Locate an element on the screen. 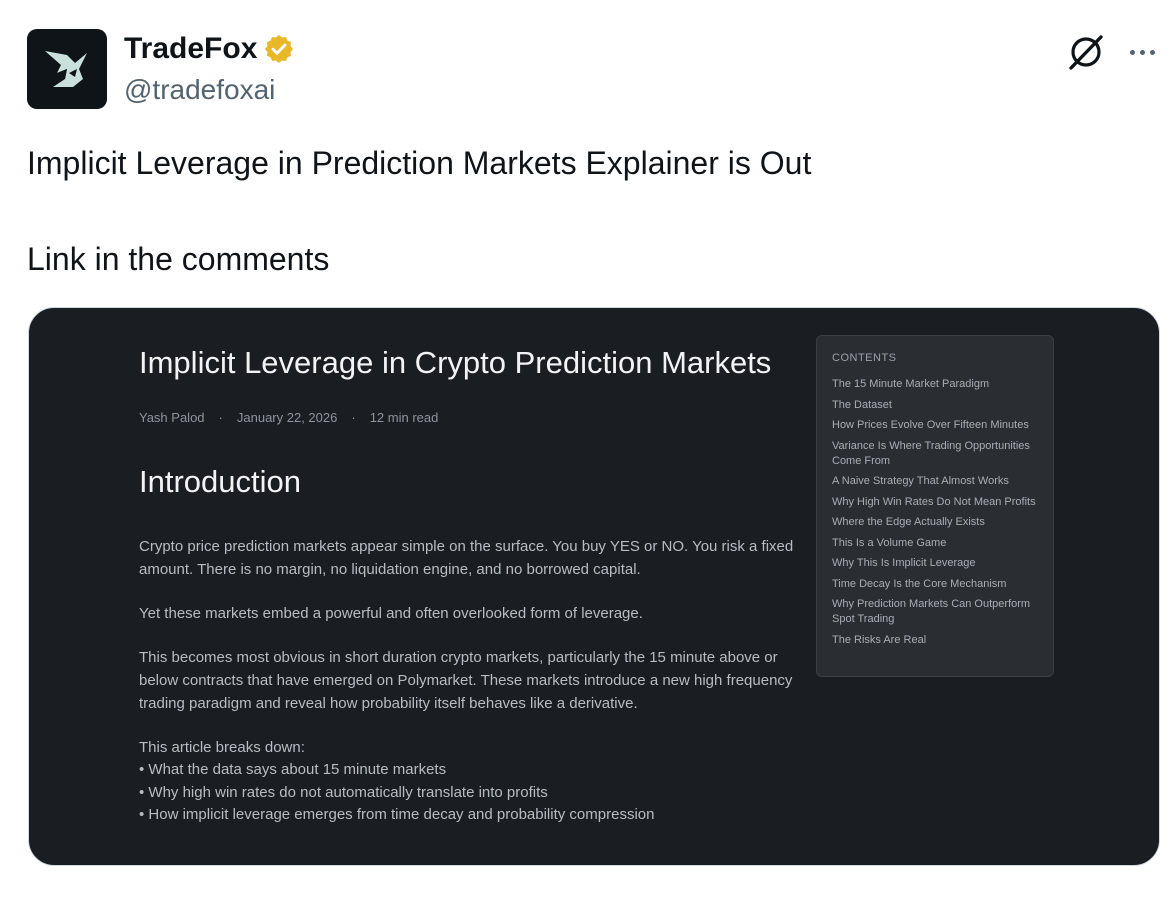  toc-item: Where the Edge Actually Exists is located at coordinates (908, 522).